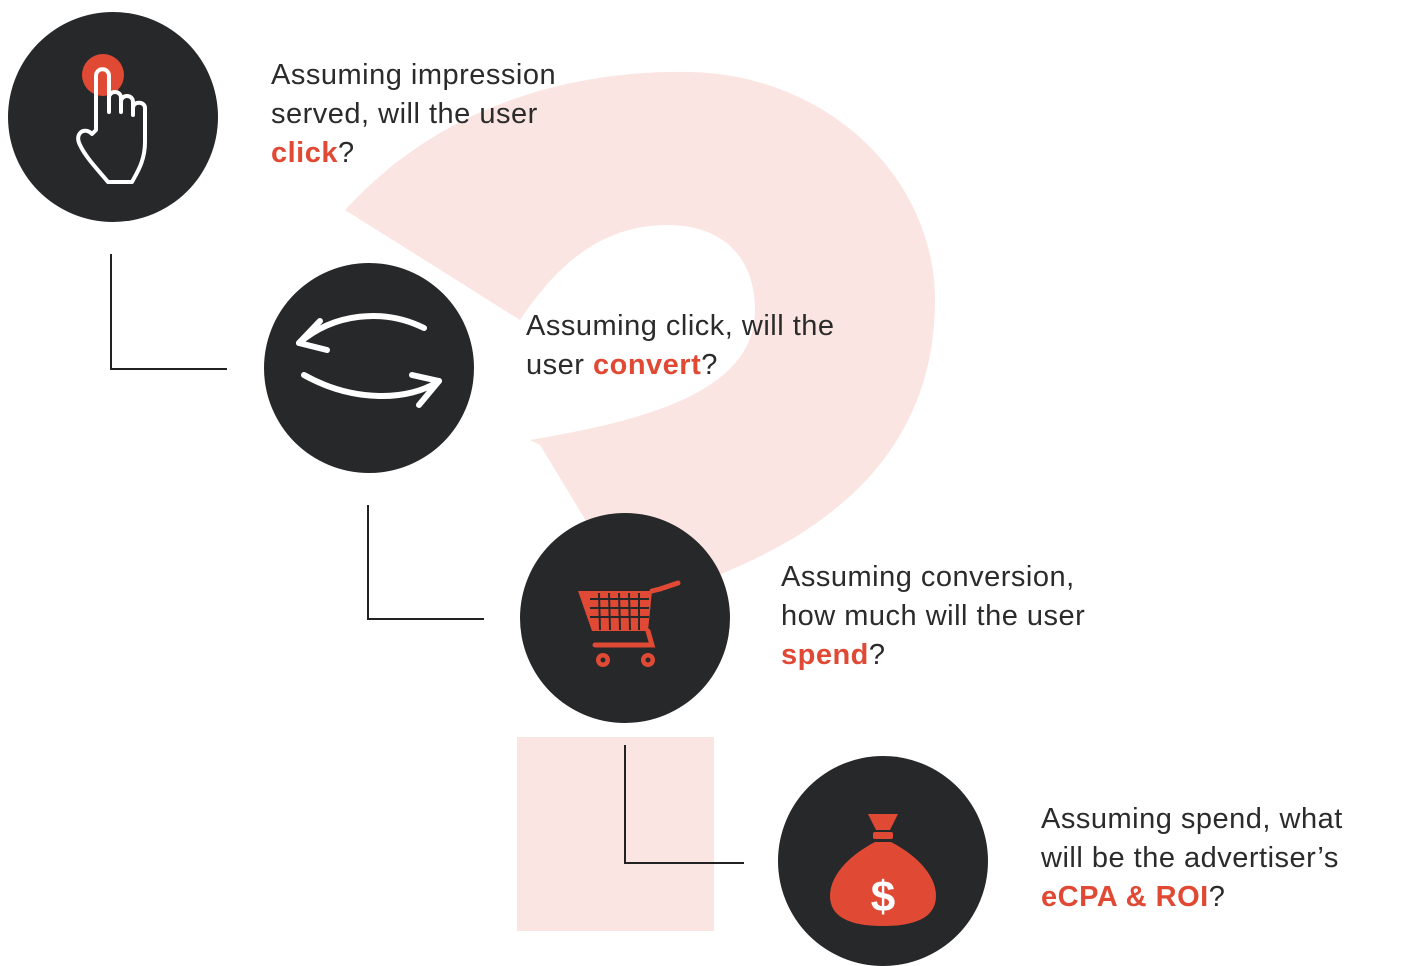  I want to click on step-3-circle, so click(625, 618).